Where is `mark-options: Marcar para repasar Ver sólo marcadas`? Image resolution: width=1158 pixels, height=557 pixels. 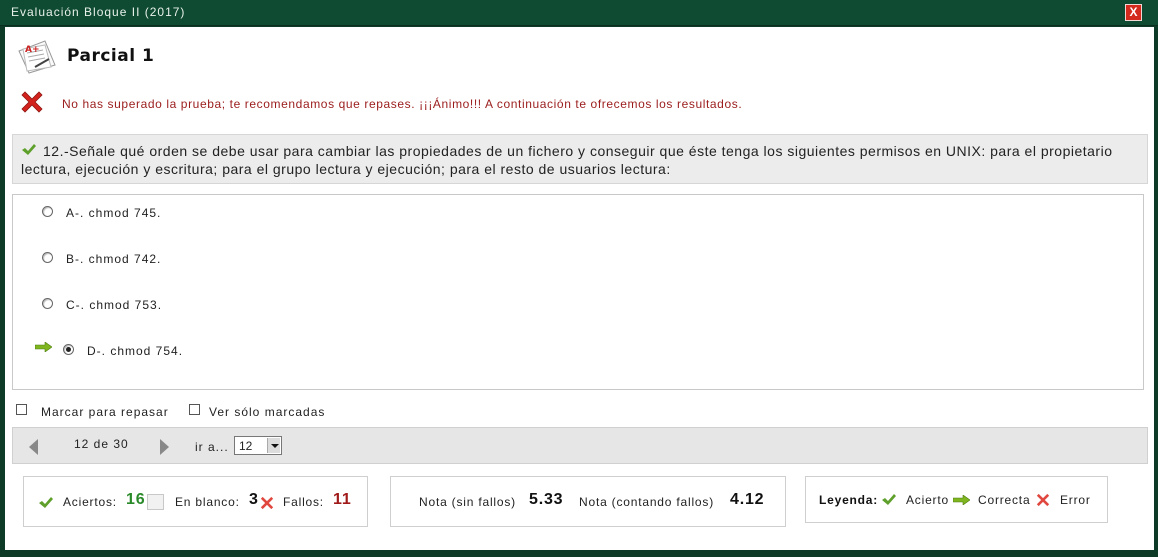 mark-options: Marcar para repasar Ver sólo marcadas is located at coordinates (266, 412).